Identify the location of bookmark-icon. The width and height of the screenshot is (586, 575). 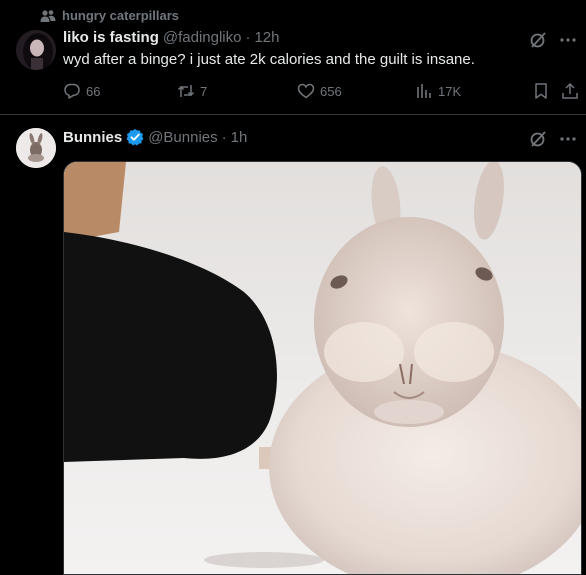
(541, 91).